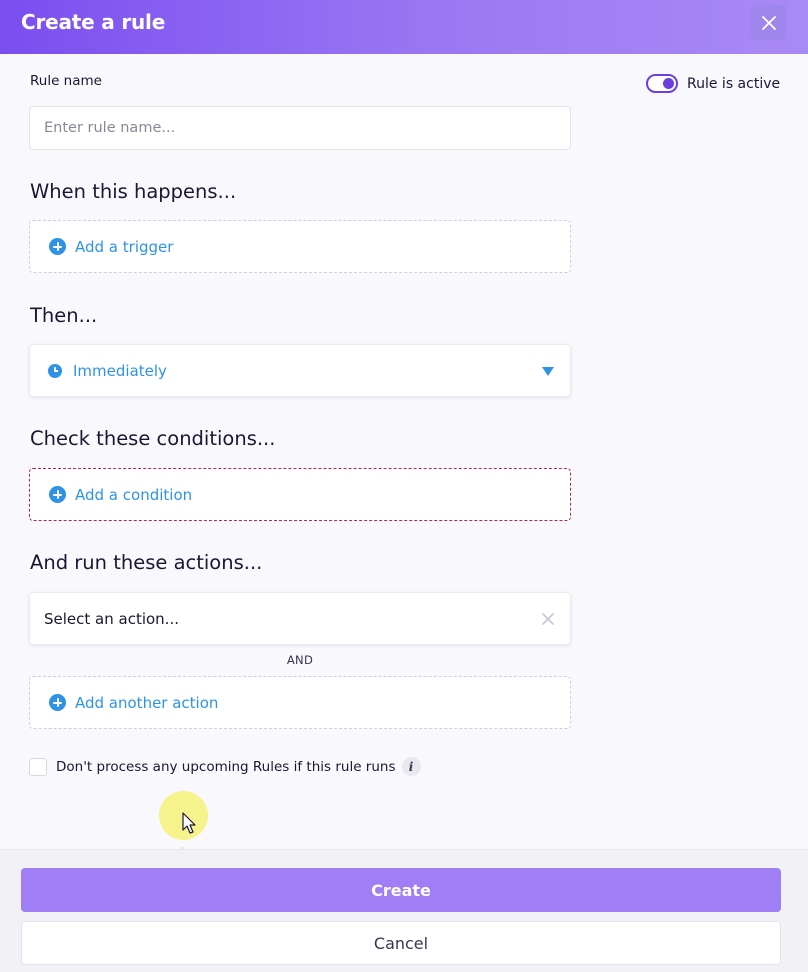 The image size is (808, 972). Describe the element at coordinates (662, 83) in the screenshot. I see `rule-active-toggle` at that location.